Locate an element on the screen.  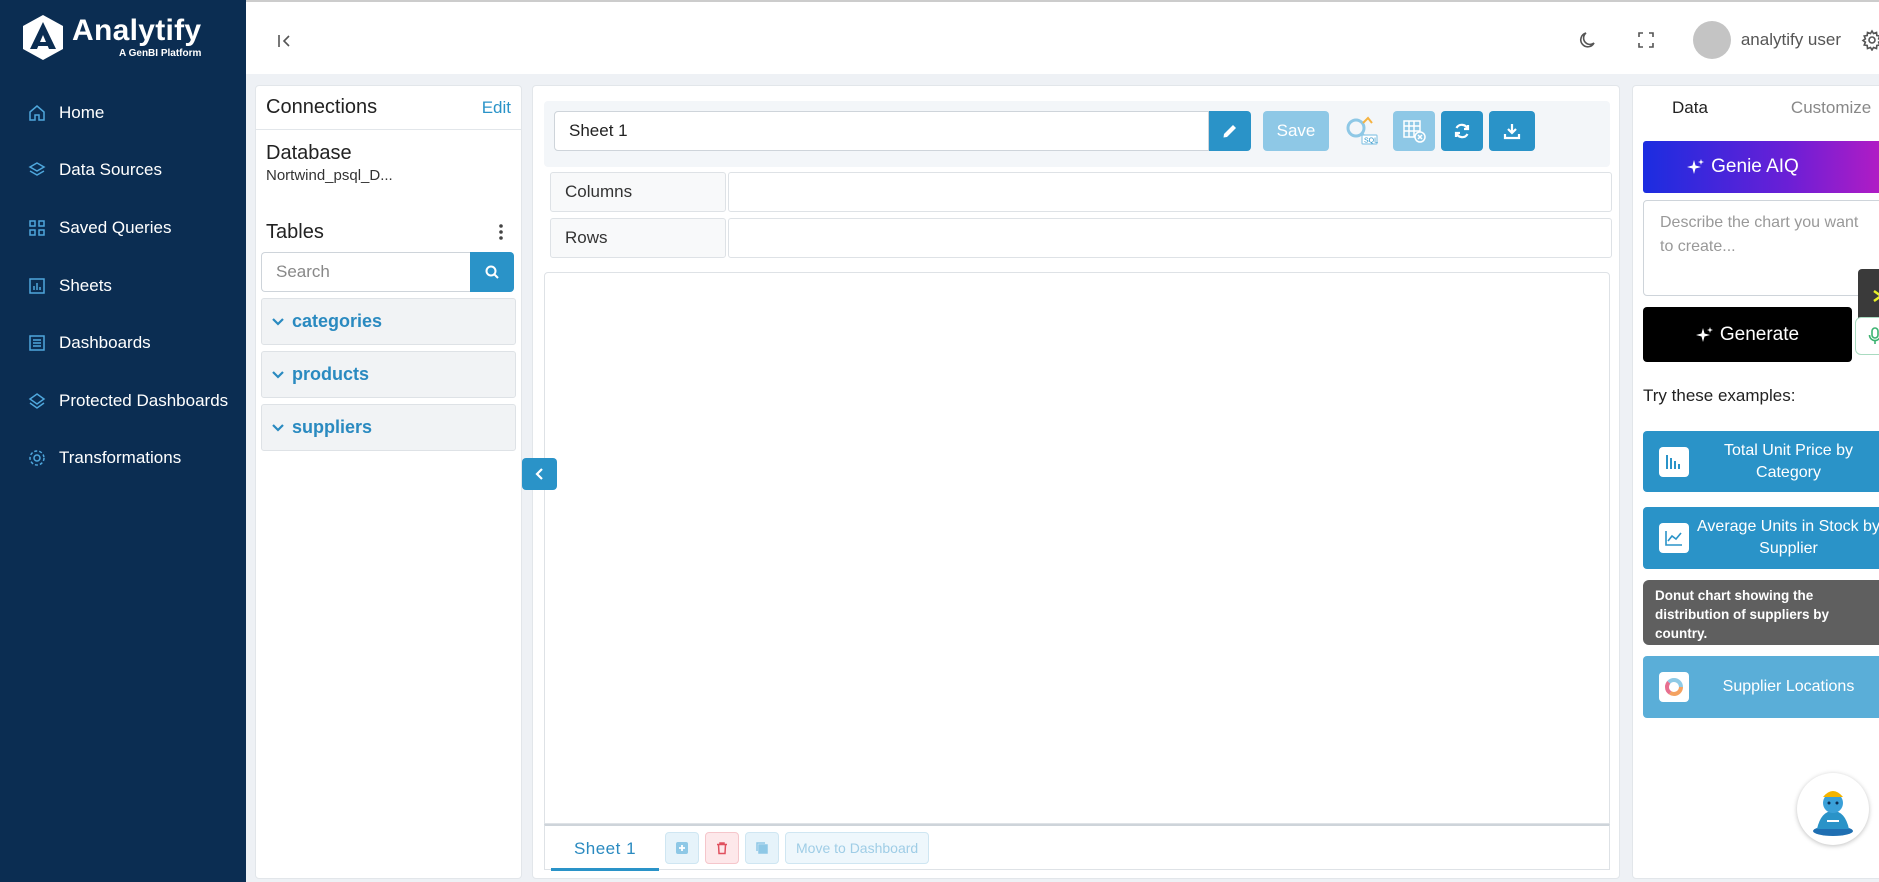
rows-drop-zone is located at coordinates (1170, 238).